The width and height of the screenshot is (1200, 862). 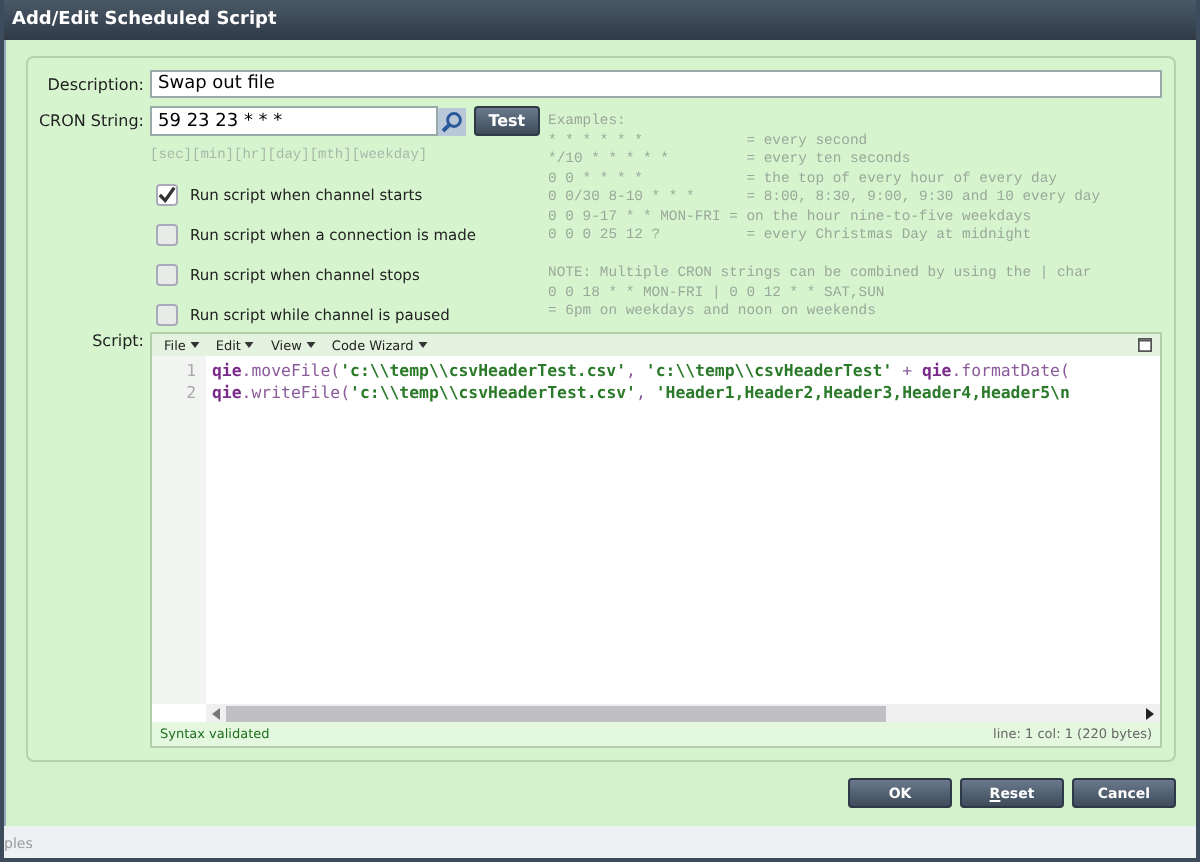 What do you see at coordinates (1150, 713) in the screenshot?
I see `scroll-right-icon` at bounding box center [1150, 713].